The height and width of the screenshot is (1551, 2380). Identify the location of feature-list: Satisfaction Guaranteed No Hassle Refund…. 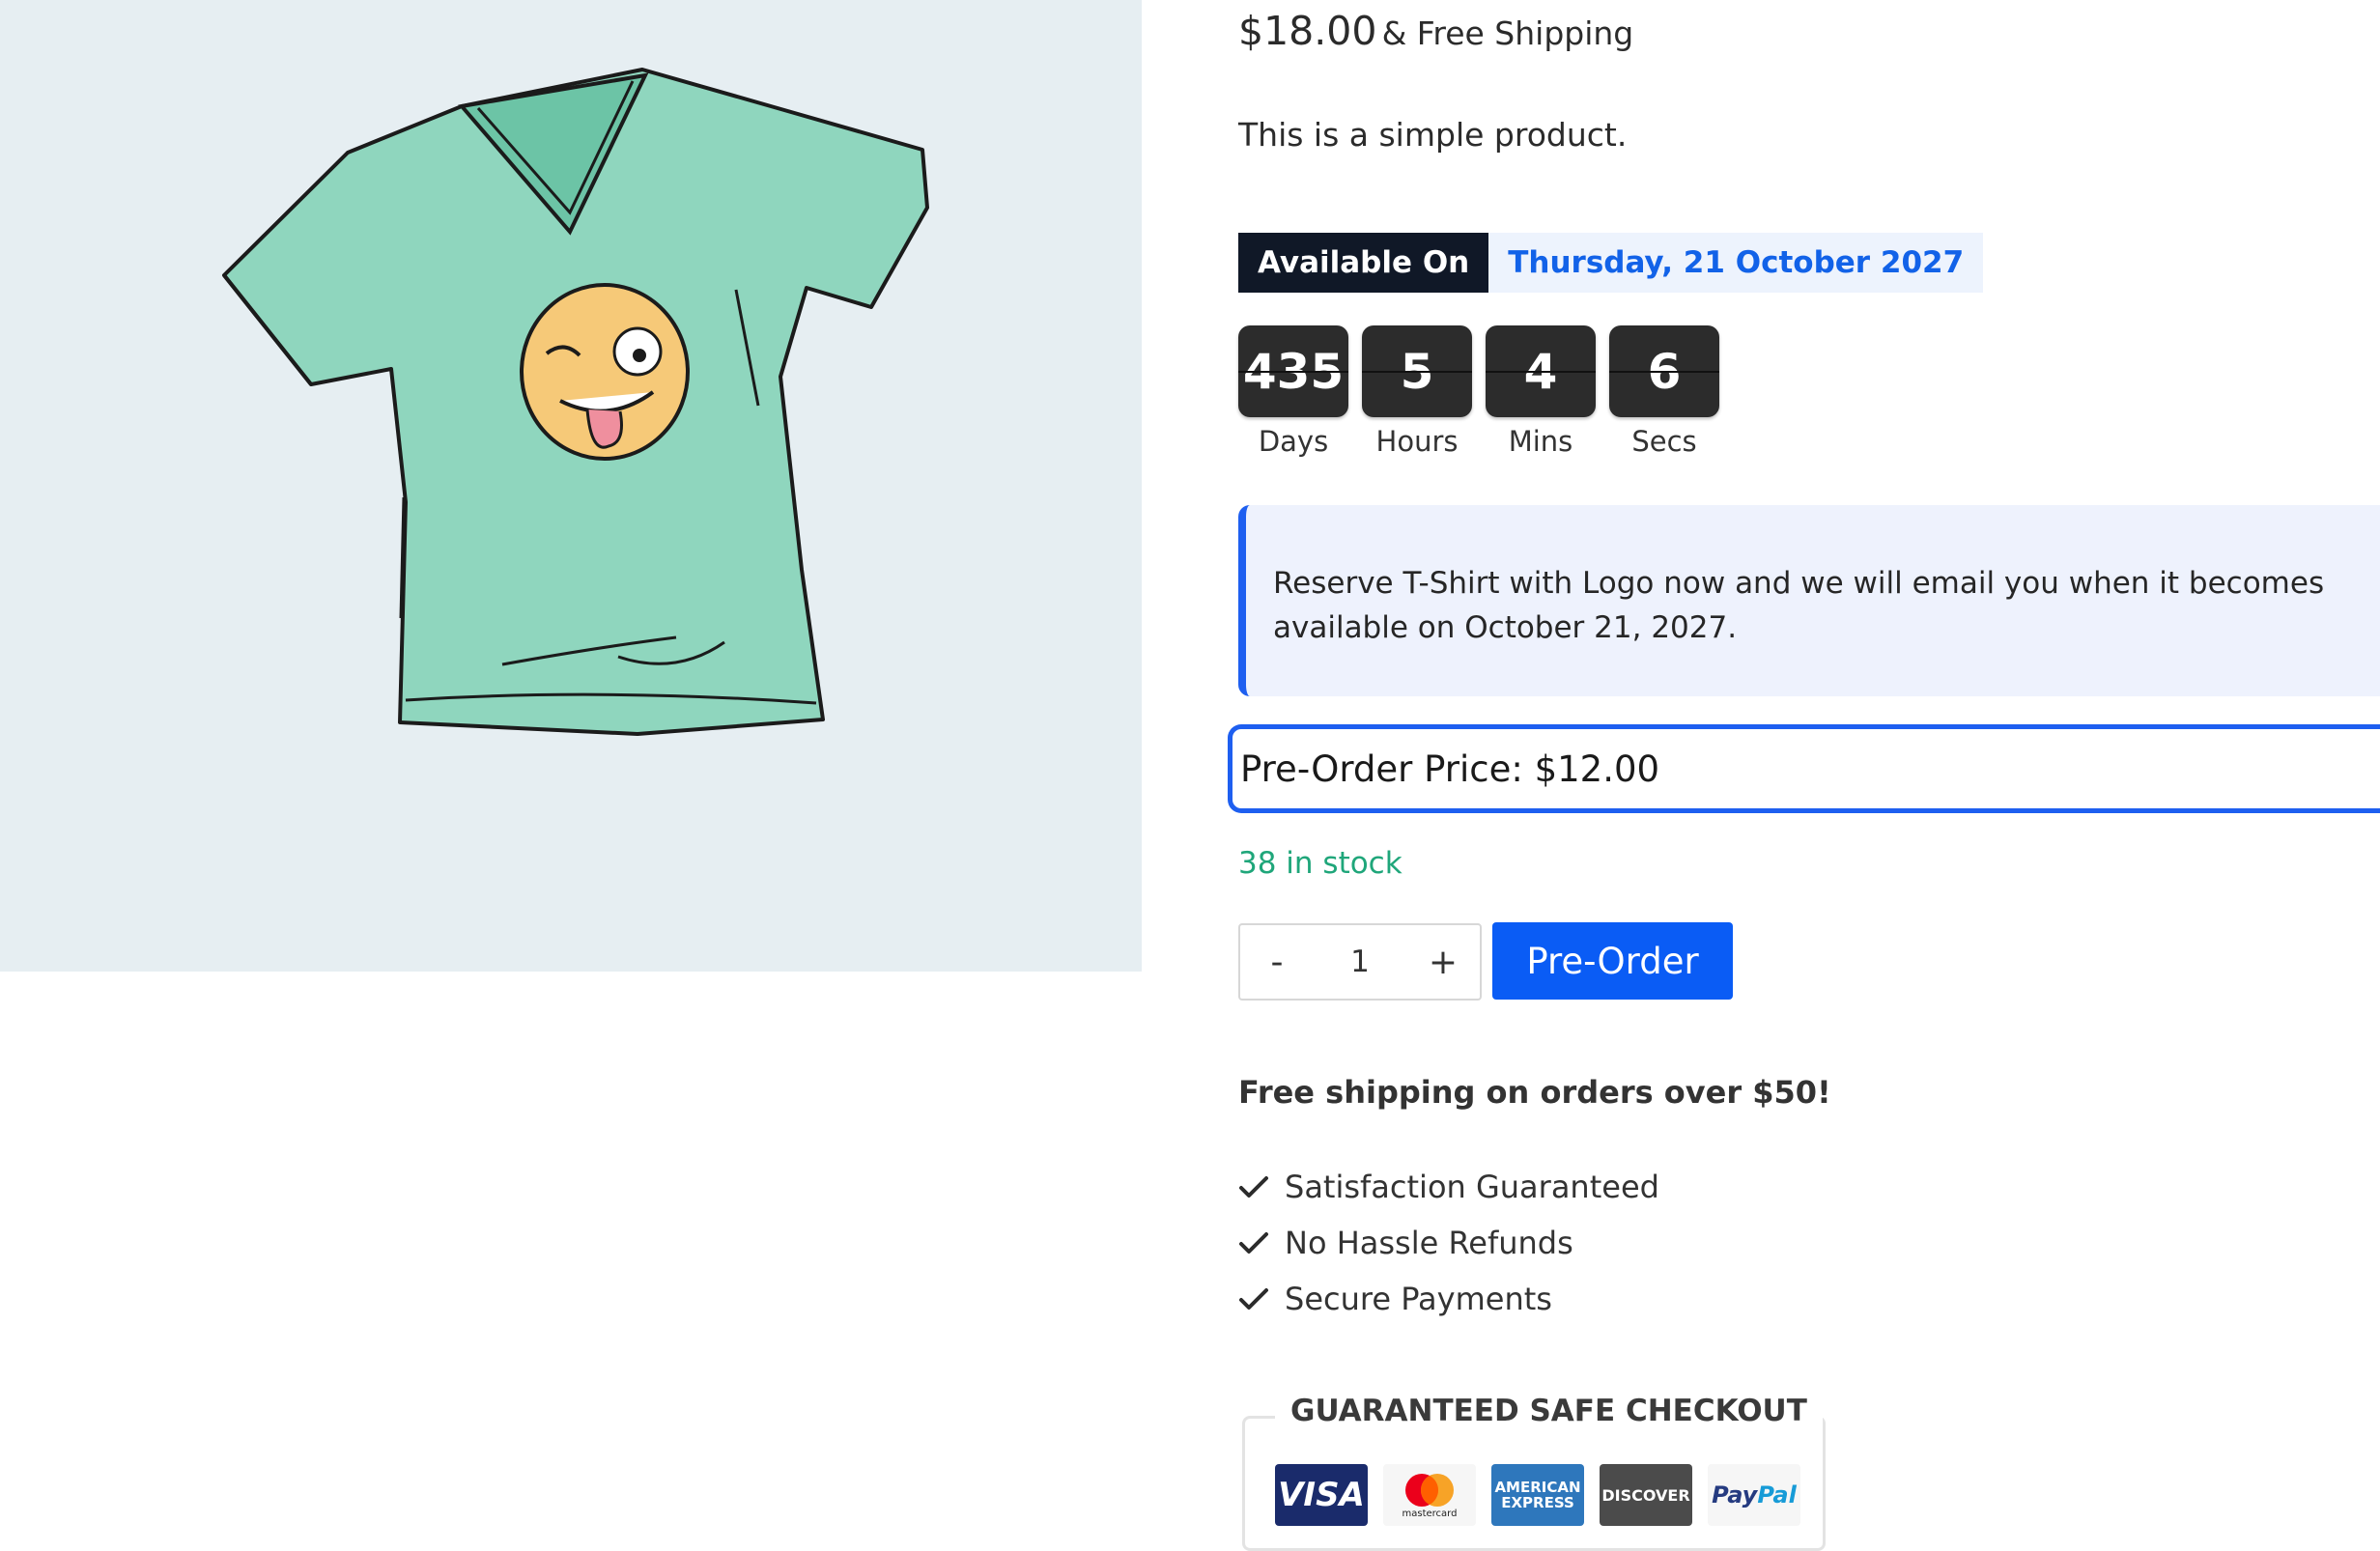
(1449, 1243).